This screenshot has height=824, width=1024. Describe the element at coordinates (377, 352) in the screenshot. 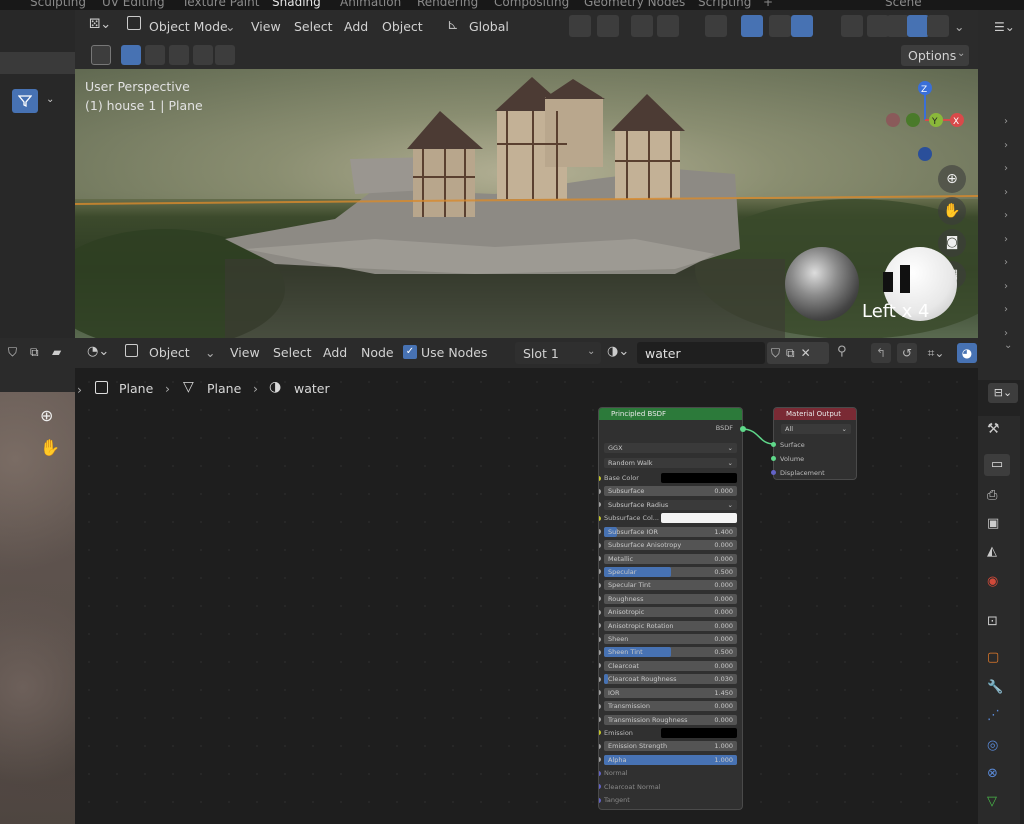

I see `menu-node: Node` at that location.